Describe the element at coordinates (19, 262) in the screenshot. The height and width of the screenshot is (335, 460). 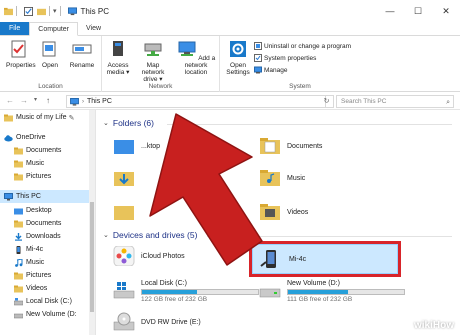
I see `music-icon` at that location.